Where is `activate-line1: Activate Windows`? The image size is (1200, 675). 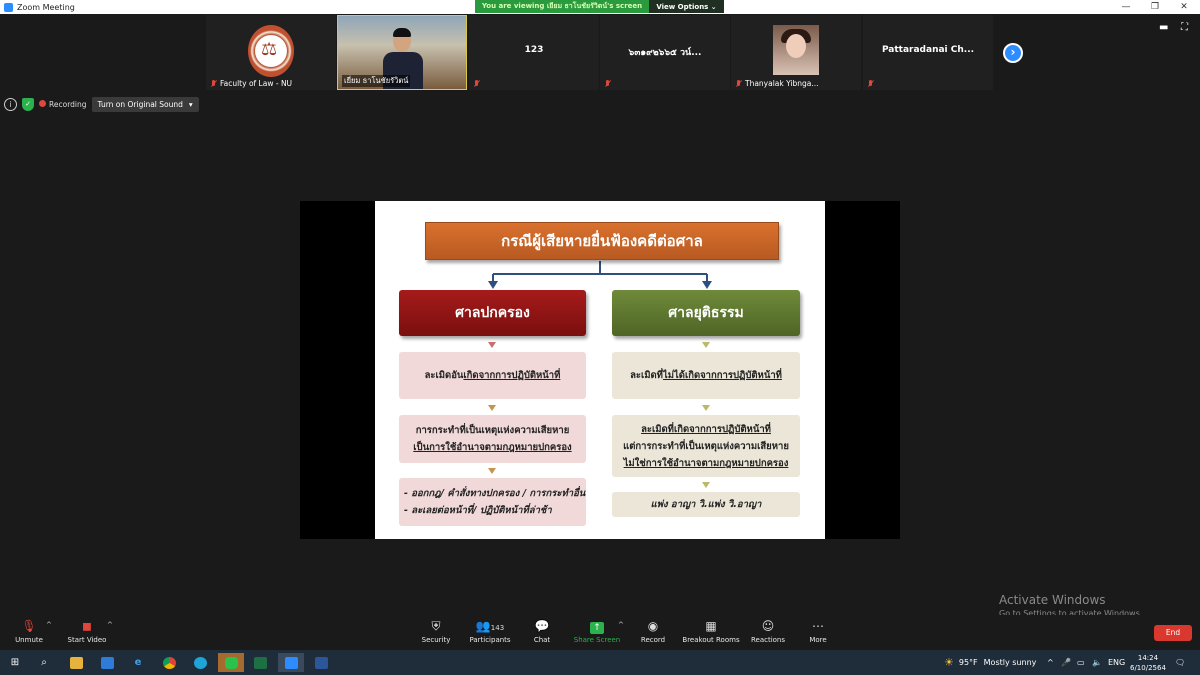
activate-line1: Activate Windows is located at coordinates (1052, 600).